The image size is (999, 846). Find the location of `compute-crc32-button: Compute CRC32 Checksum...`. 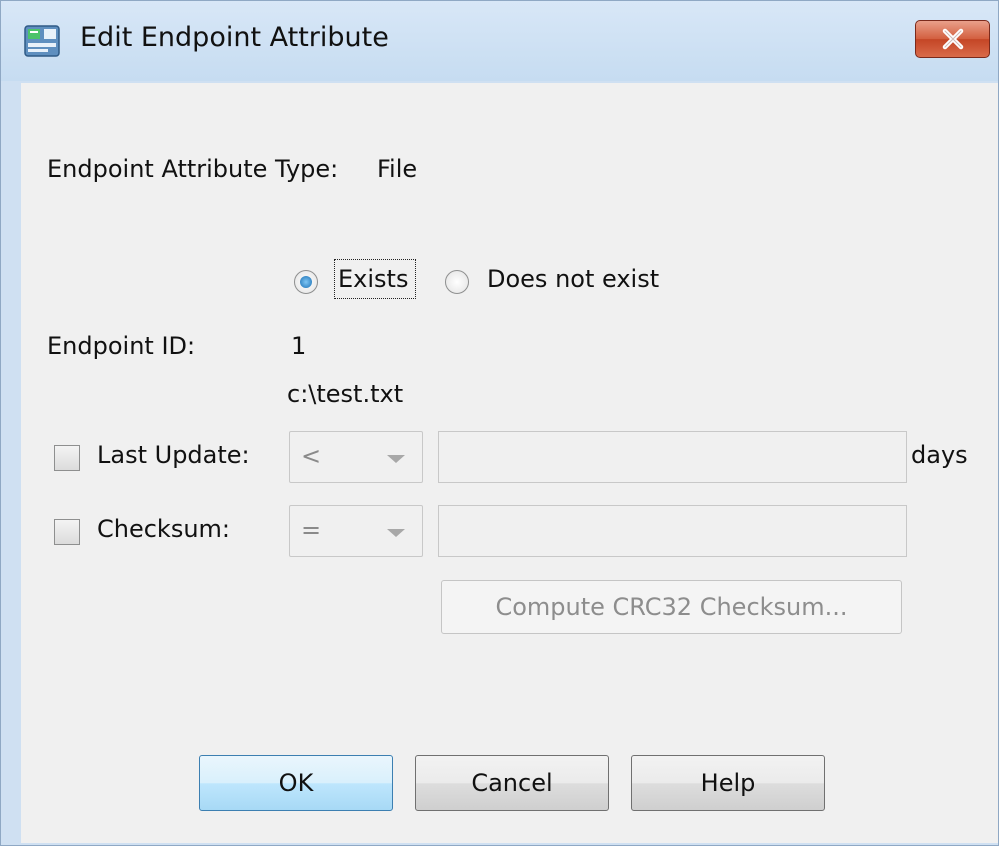

compute-crc32-button: Compute CRC32 Checksum... is located at coordinates (671, 607).